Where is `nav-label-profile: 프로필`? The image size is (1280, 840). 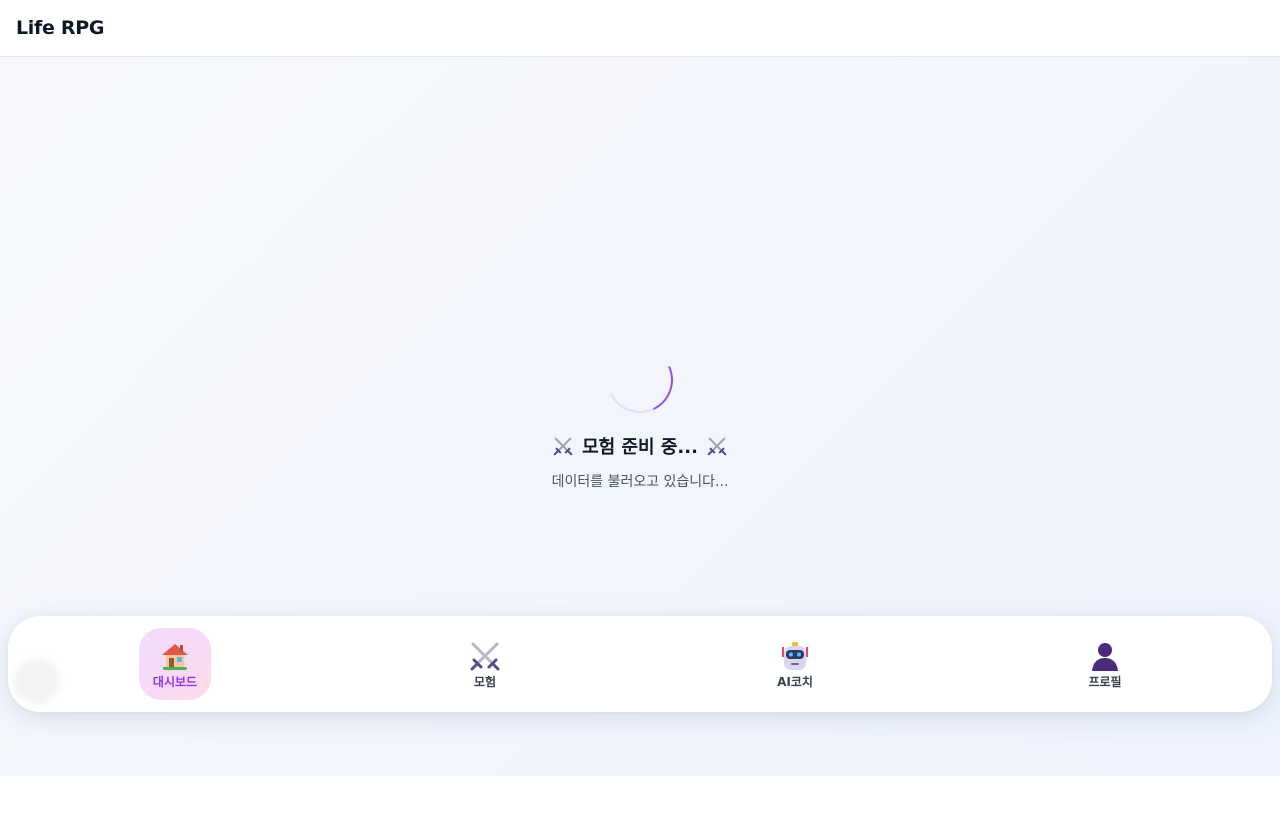
nav-label-profile: 프로필 is located at coordinates (1105, 681).